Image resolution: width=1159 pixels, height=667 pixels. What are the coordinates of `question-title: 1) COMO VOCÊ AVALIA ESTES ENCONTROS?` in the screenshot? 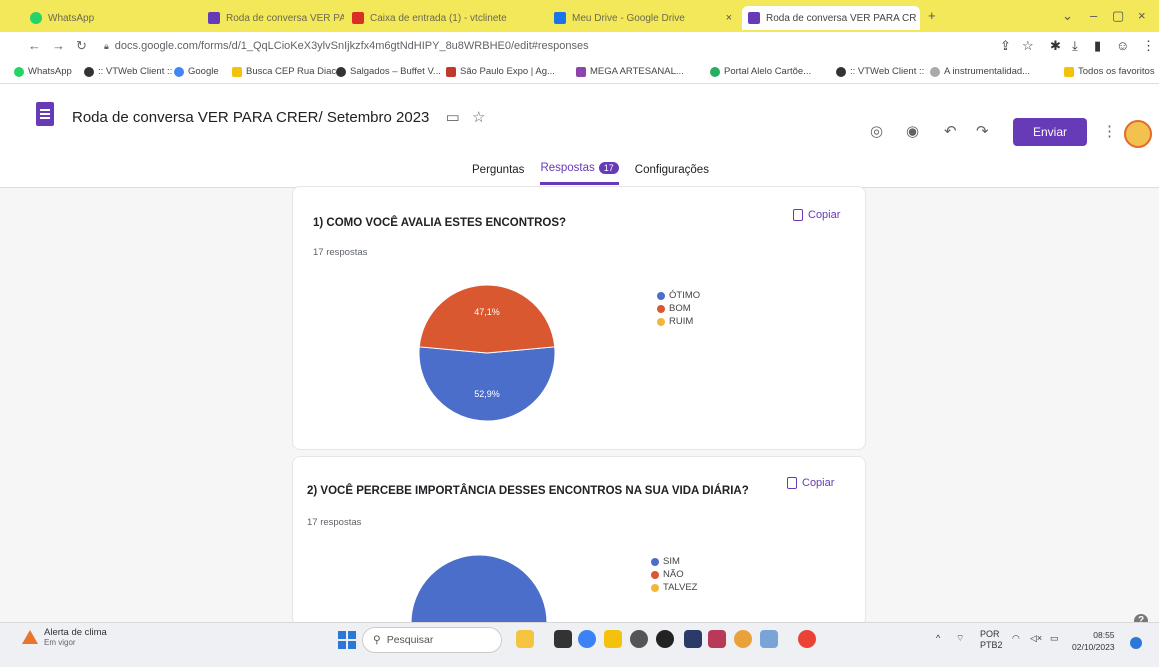 It's located at (440, 223).